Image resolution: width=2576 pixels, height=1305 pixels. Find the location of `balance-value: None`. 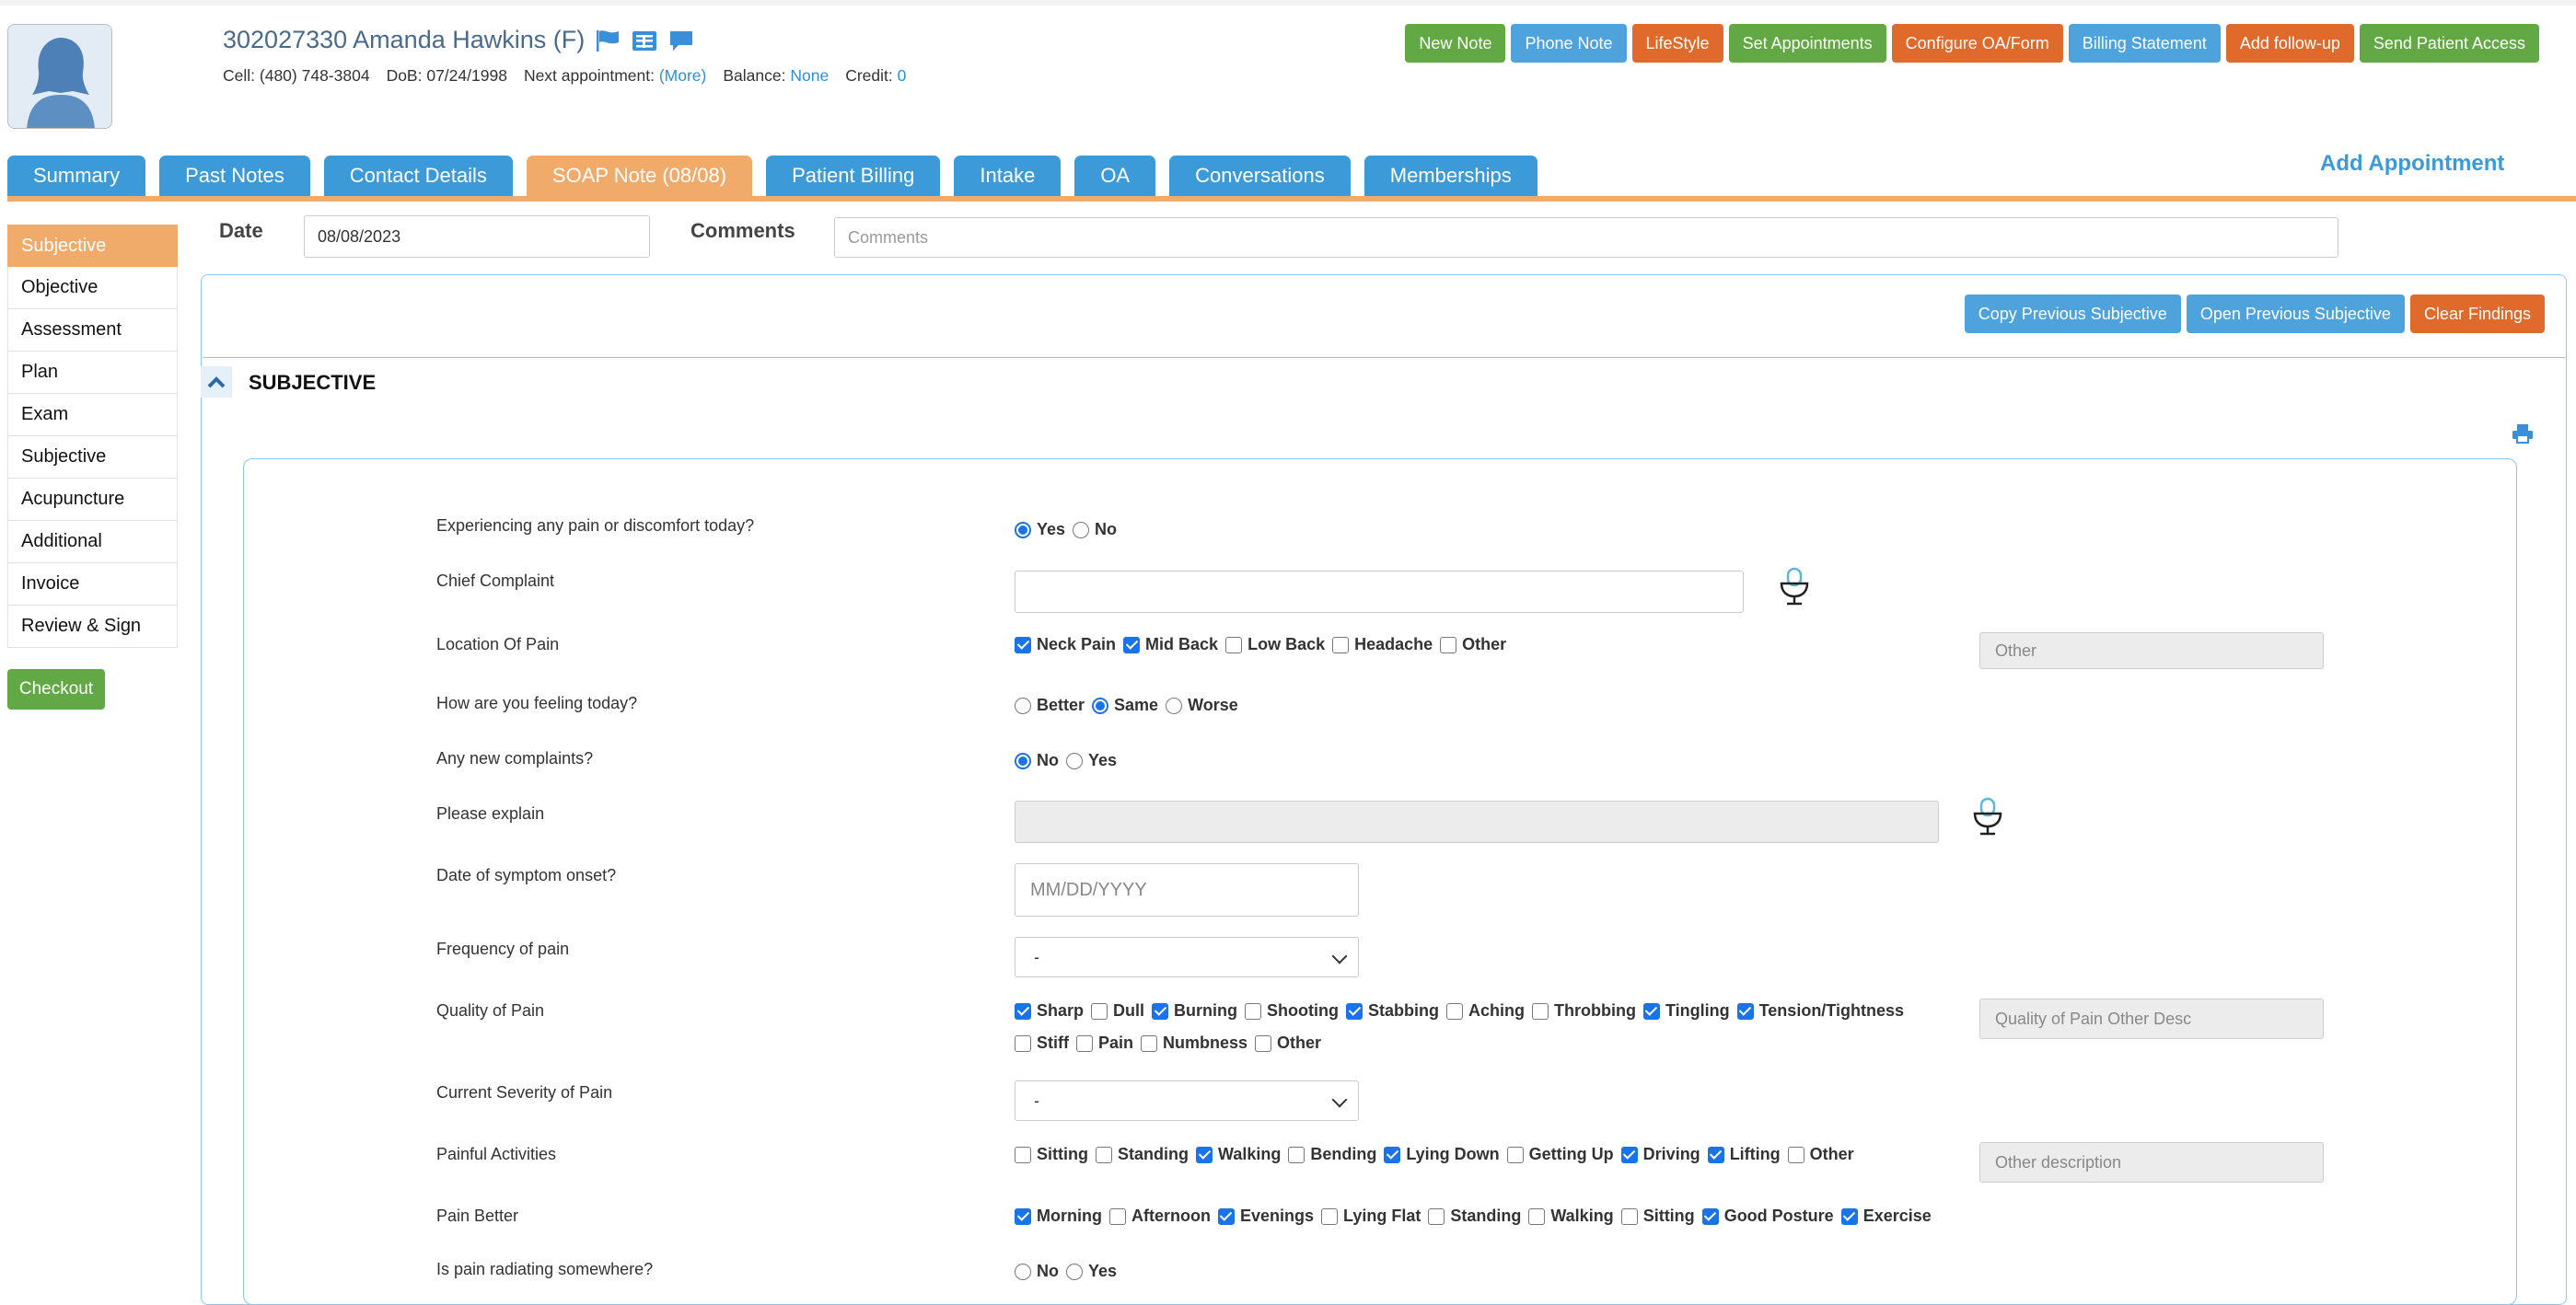

balance-value: None is located at coordinates (809, 75).